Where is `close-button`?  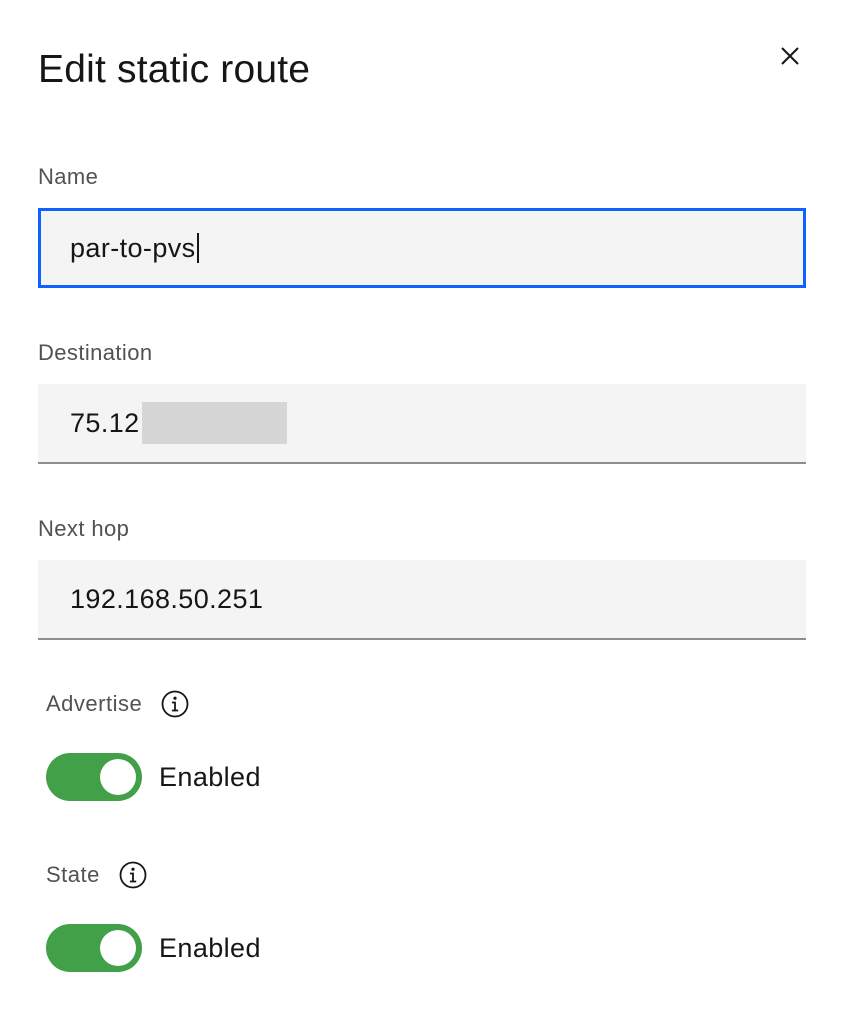 close-button is located at coordinates (790, 56).